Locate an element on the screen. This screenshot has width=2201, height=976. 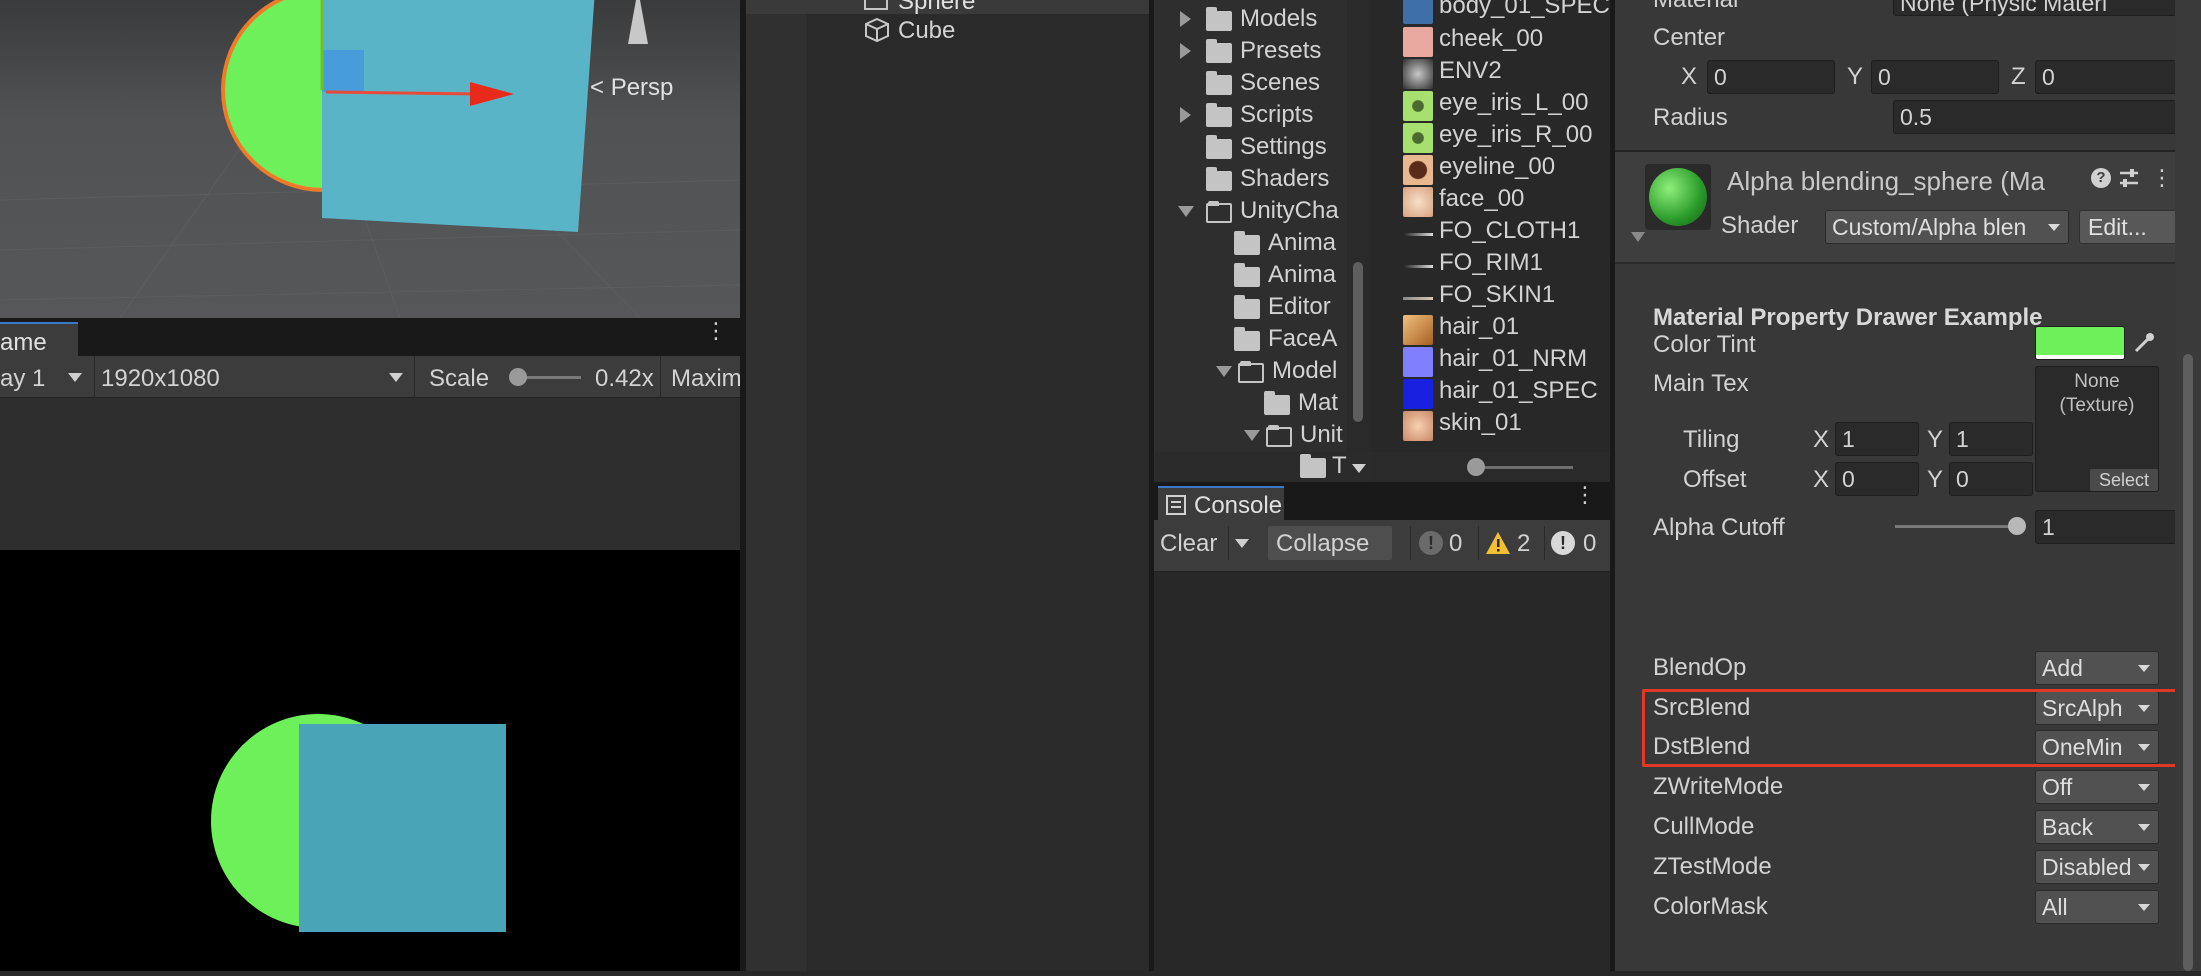
center-x-field: 0 is located at coordinates (1771, 77).